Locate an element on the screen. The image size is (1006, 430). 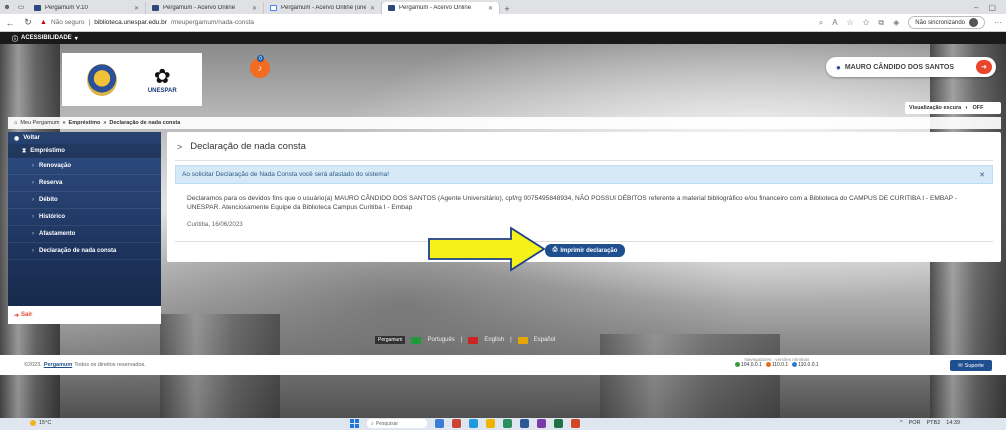
browser-tab: Pergamum V.10 ✕ is located at coordinates (87, 8).